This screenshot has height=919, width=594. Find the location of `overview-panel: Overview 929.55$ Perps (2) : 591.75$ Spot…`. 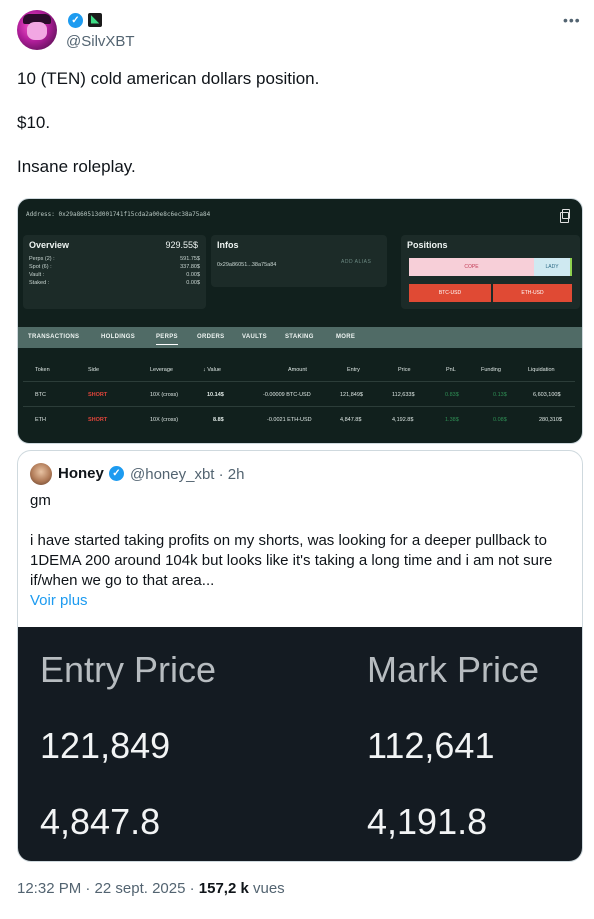

overview-panel: Overview 929.55$ Perps (2) : 591.75$ Spot… is located at coordinates (114, 272).